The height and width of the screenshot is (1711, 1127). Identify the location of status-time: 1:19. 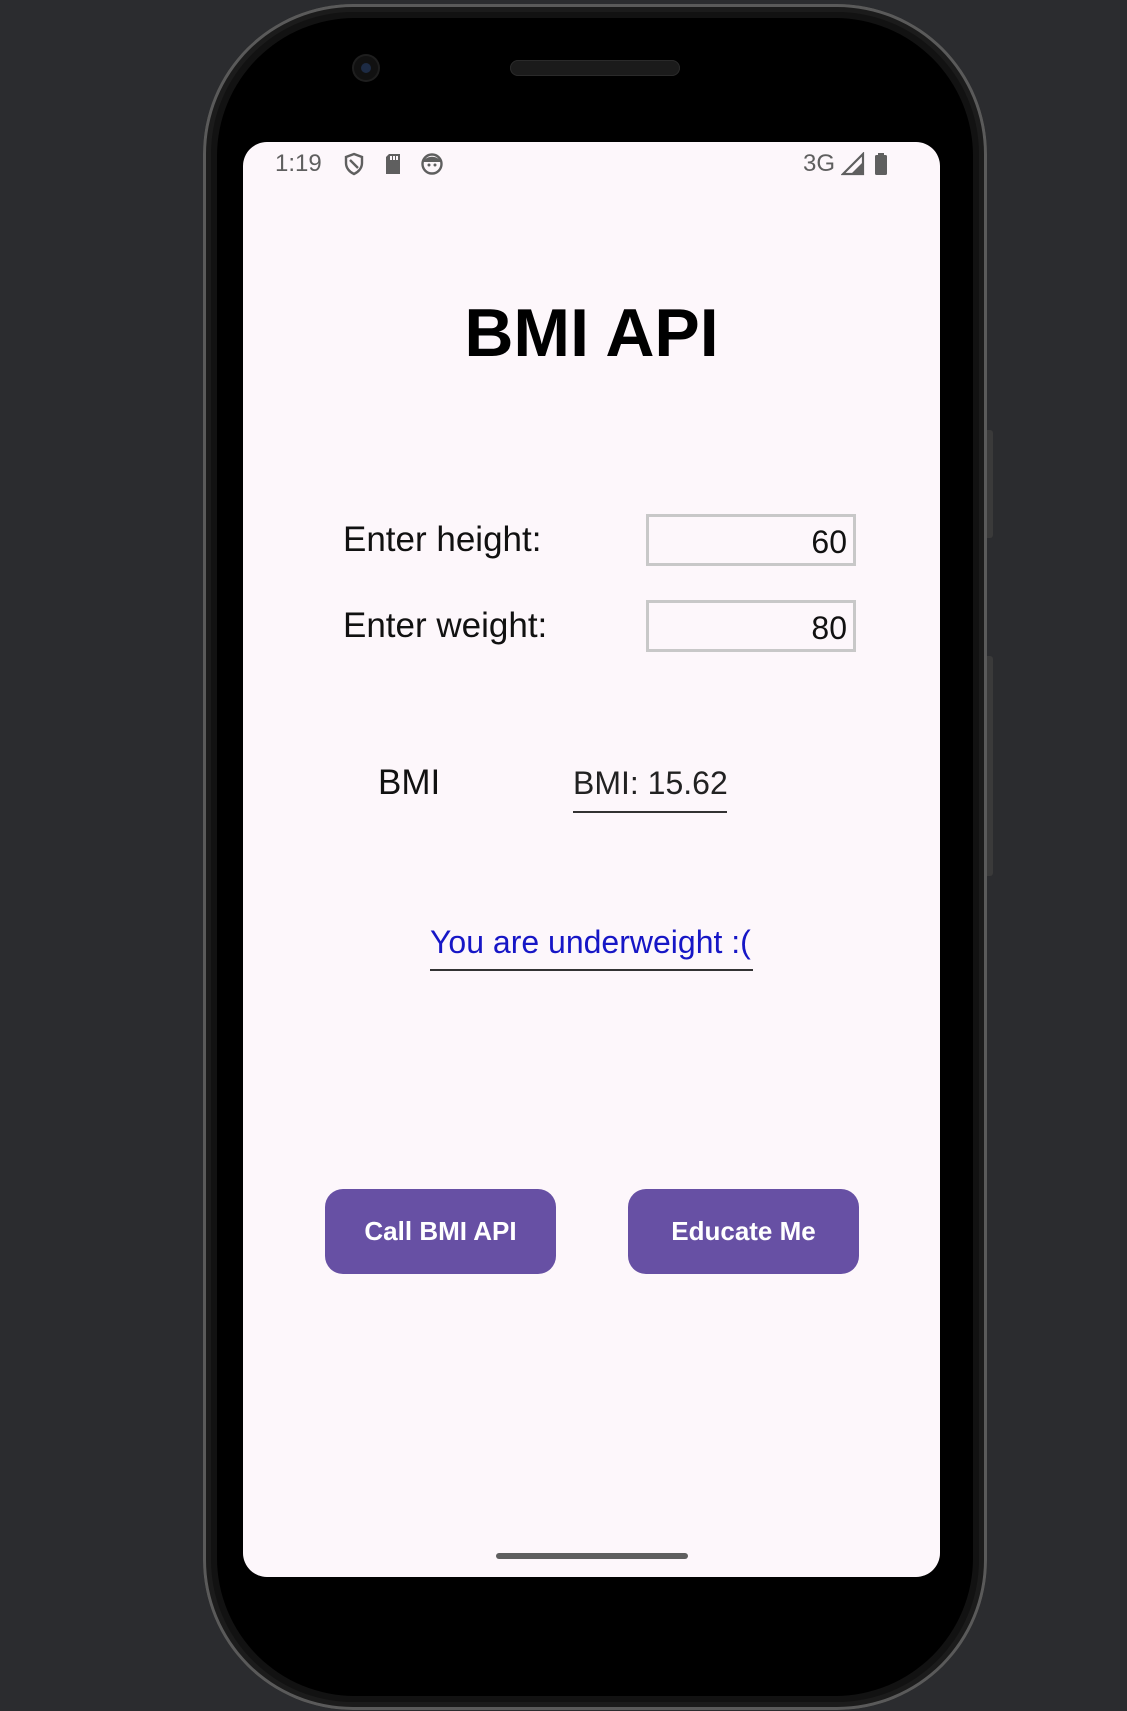
(298, 163).